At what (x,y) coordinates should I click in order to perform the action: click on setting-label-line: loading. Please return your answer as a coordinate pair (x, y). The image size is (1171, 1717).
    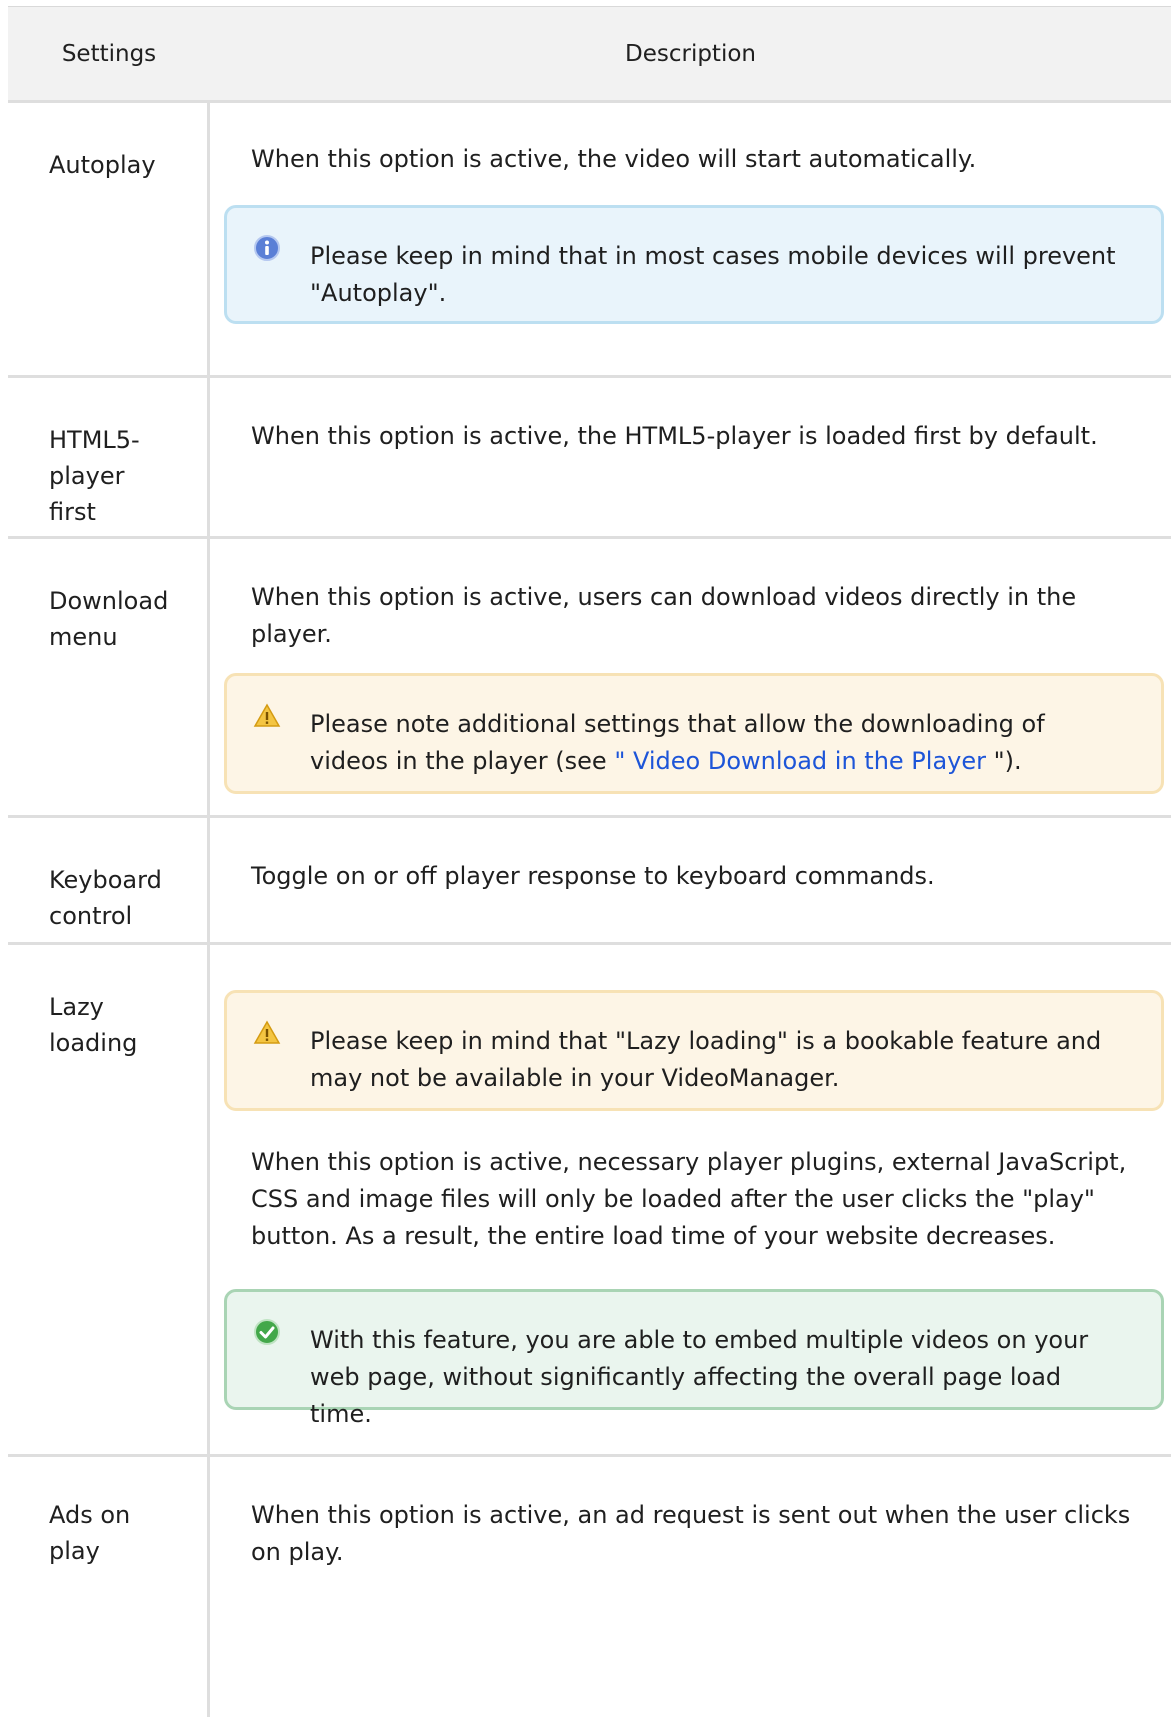
    Looking at the image, I should click on (93, 1043).